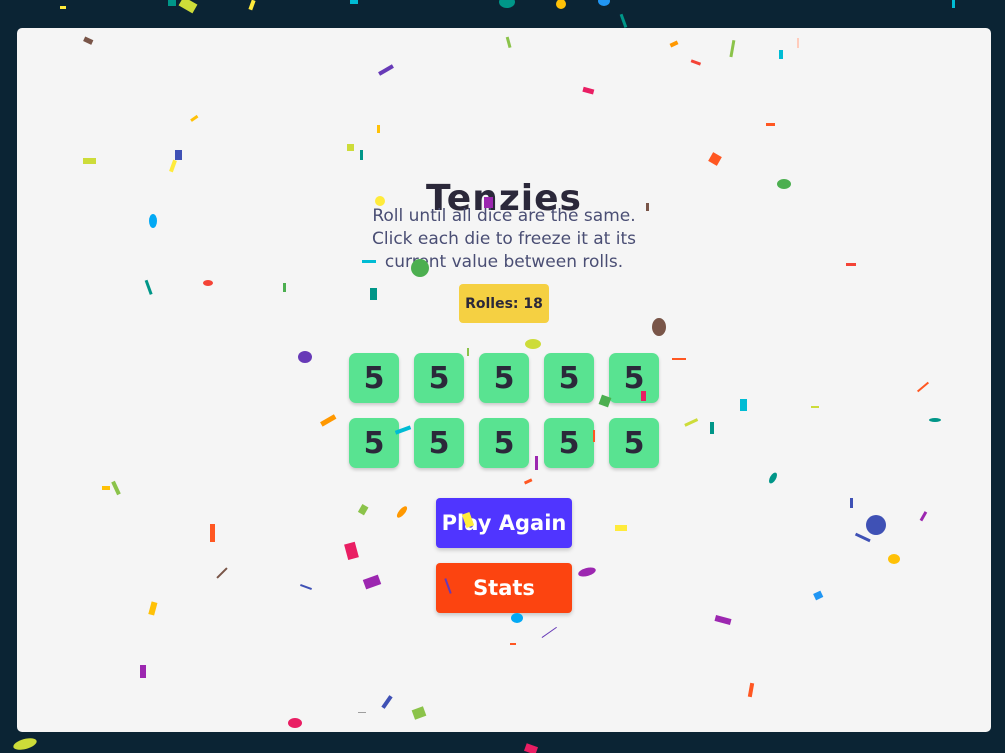 This screenshot has height=753, width=1005. What do you see at coordinates (504, 303) in the screenshot?
I see `rolls-counter-badge: Rolles: 18` at bounding box center [504, 303].